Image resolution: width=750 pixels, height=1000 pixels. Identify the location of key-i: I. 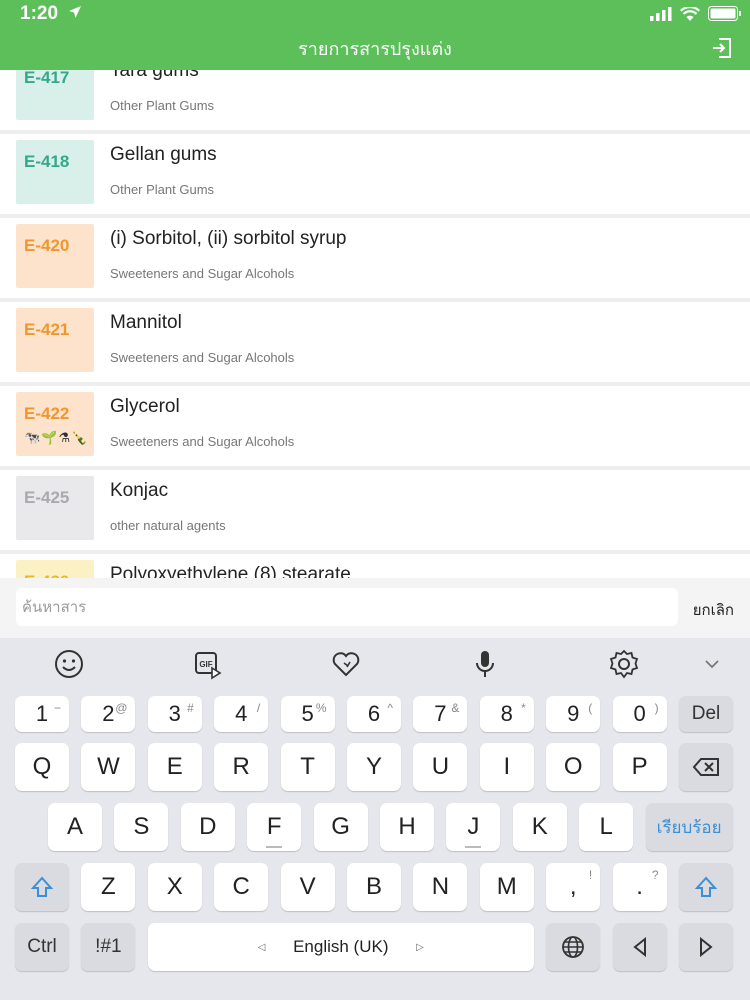
(506, 767).